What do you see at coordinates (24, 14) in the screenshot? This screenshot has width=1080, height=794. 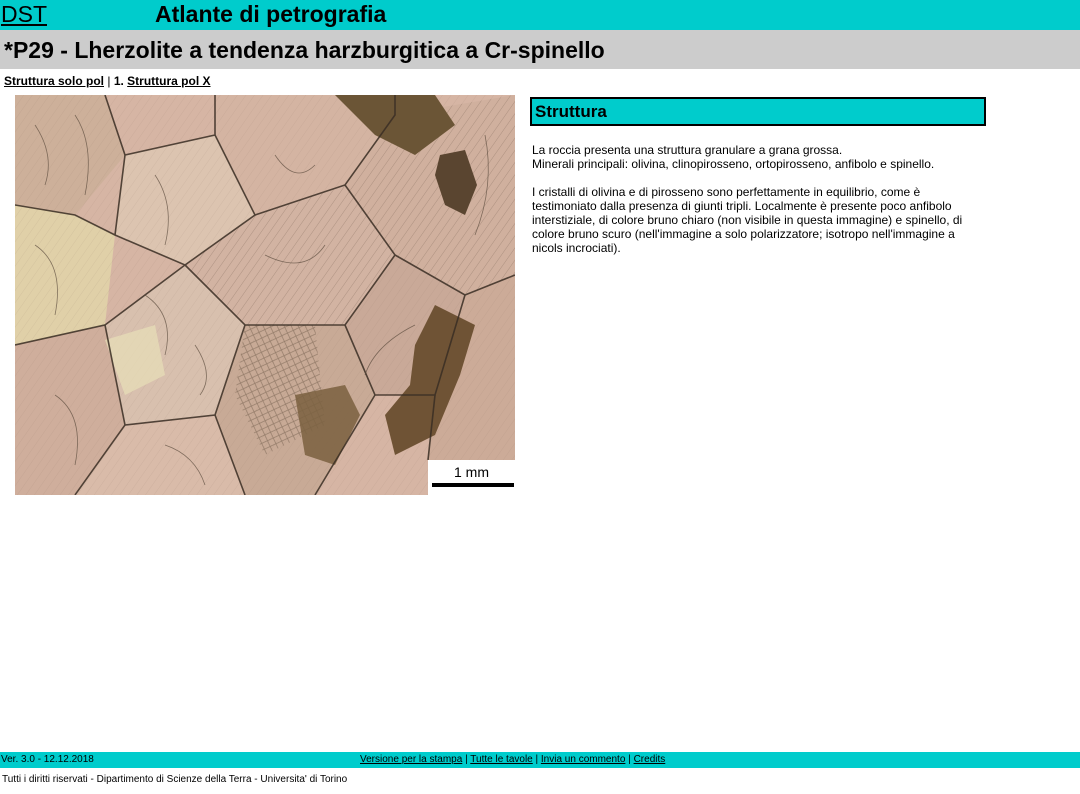 I see `dst-home-link: DST` at bounding box center [24, 14].